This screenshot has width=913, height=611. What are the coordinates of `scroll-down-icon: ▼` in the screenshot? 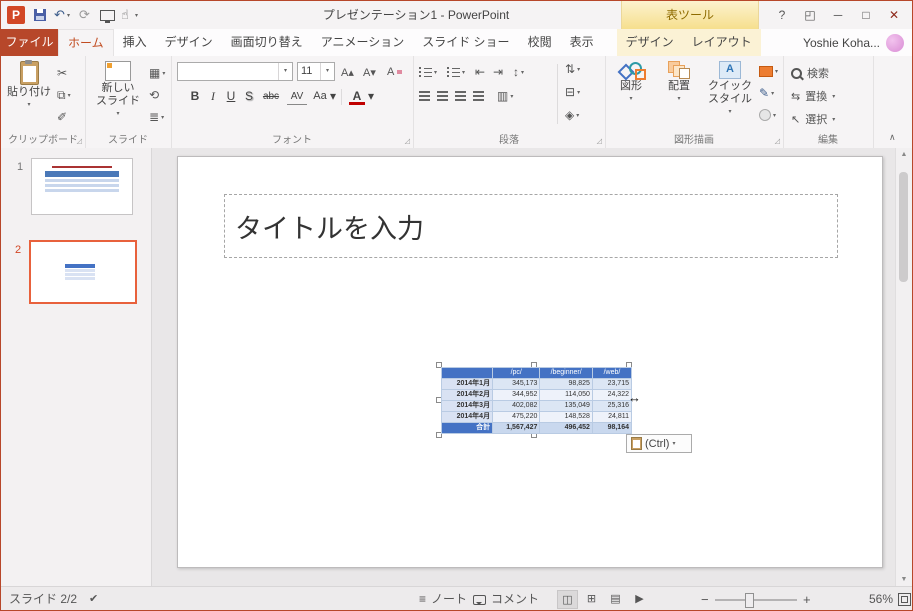 It's located at (904, 579).